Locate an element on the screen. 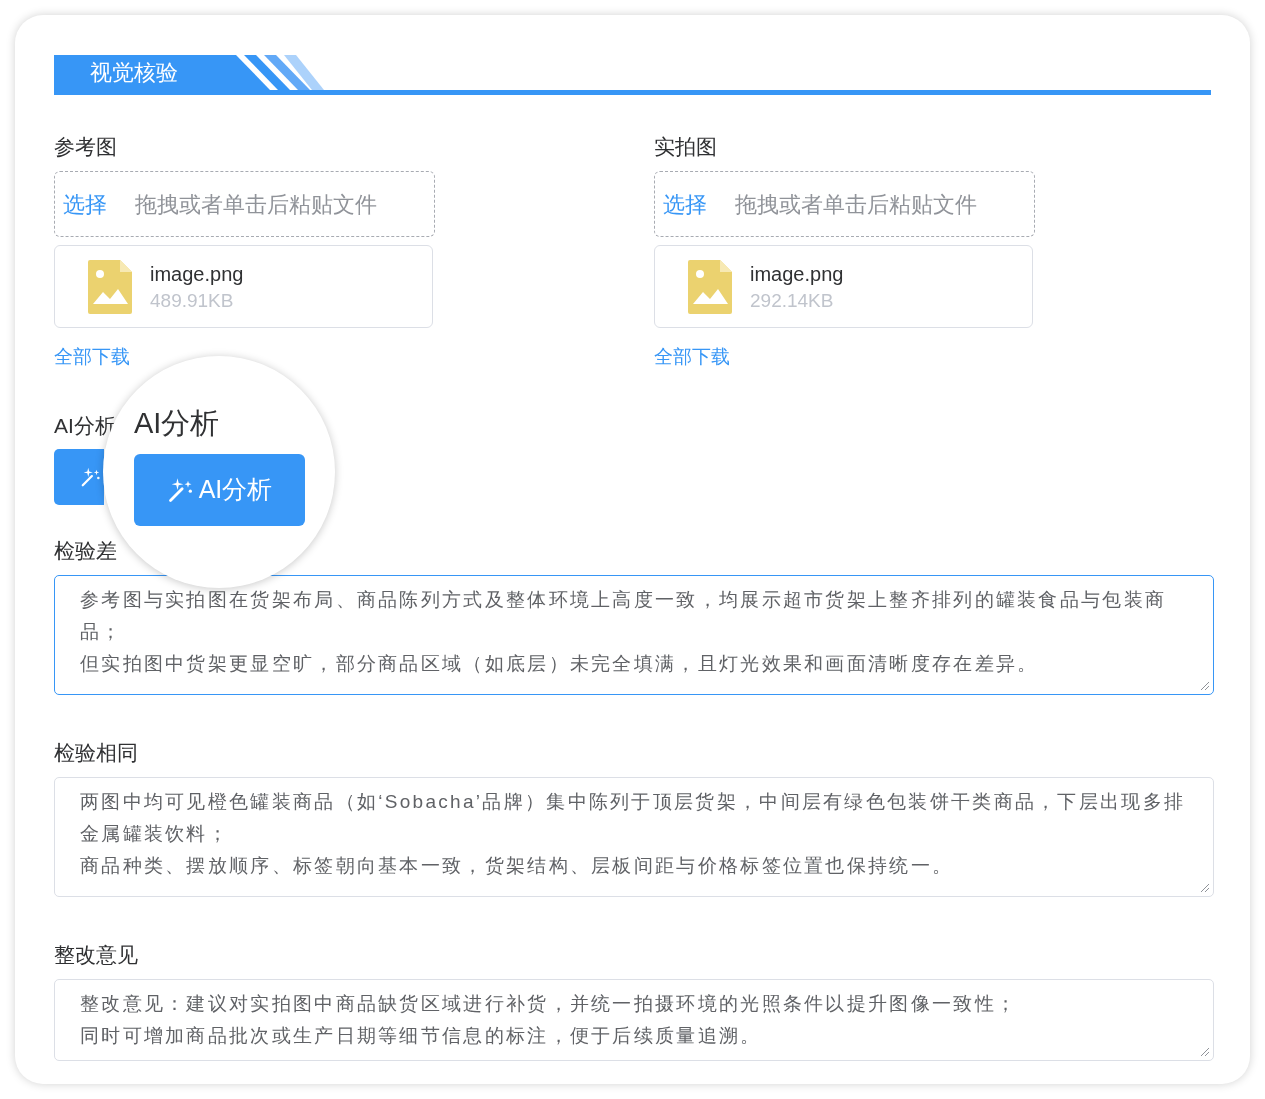  magnified-ai-button: AI分析 is located at coordinates (219, 490).